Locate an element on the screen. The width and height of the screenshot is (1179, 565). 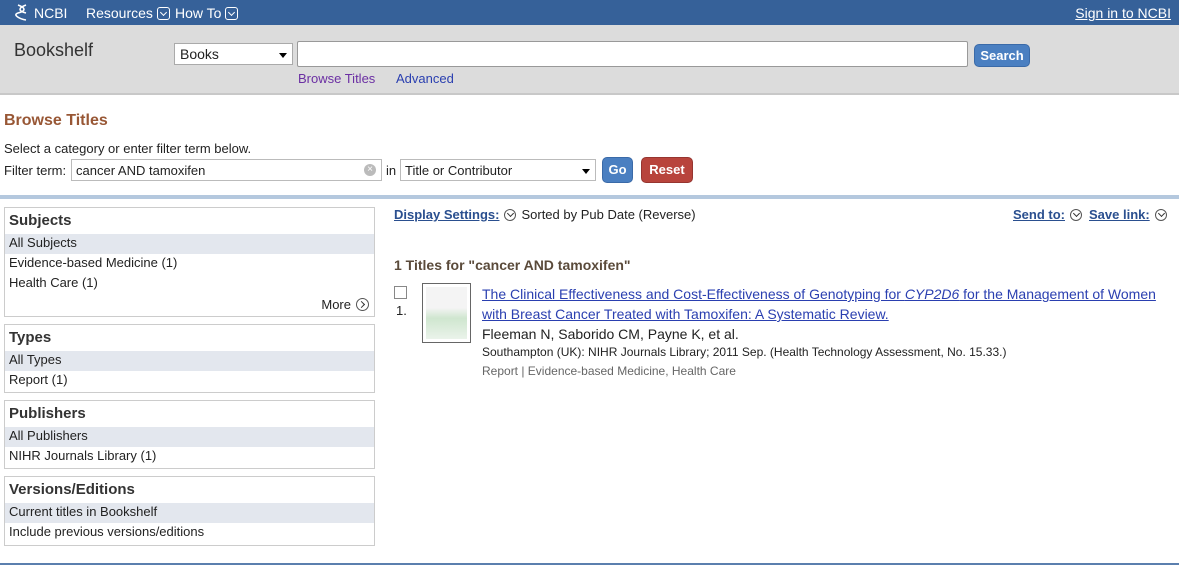
facet-item-current-titles: Current titles in Bookshelf is located at coordinates (189, 513).